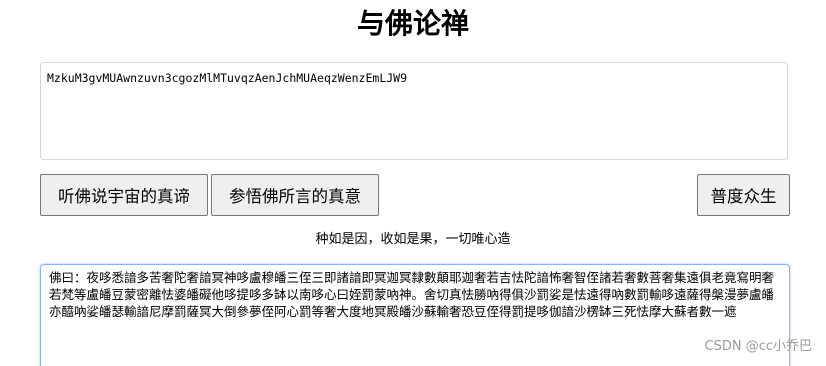 The height and width of the screenshot is (366, 826). I want to click on encode-button: 参悟佛所言的真意, so click(295, 195).